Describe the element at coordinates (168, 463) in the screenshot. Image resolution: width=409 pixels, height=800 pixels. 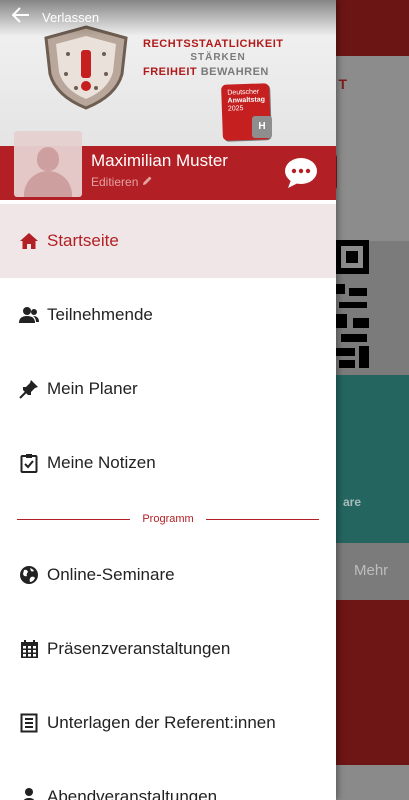
I see `menu-item-meine-notizen: Meine Notizen` at that location.